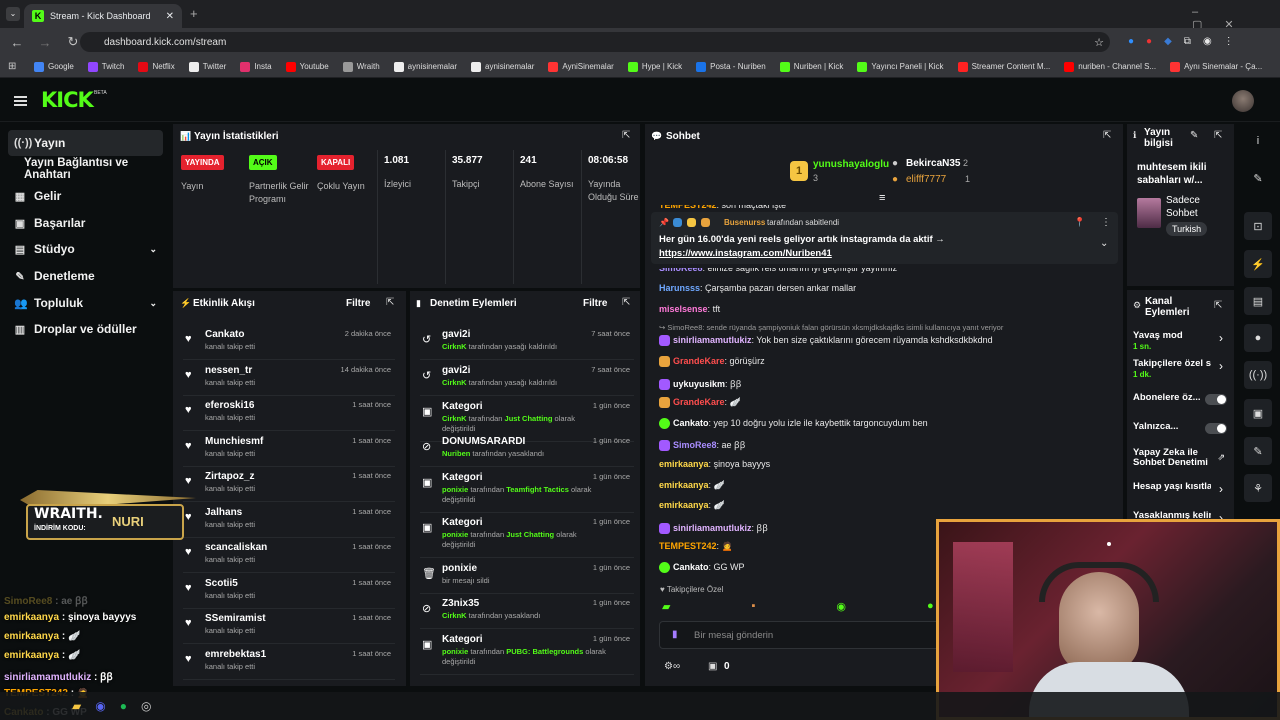  I want to click on extension-icon: ●, so click(1149, 41).